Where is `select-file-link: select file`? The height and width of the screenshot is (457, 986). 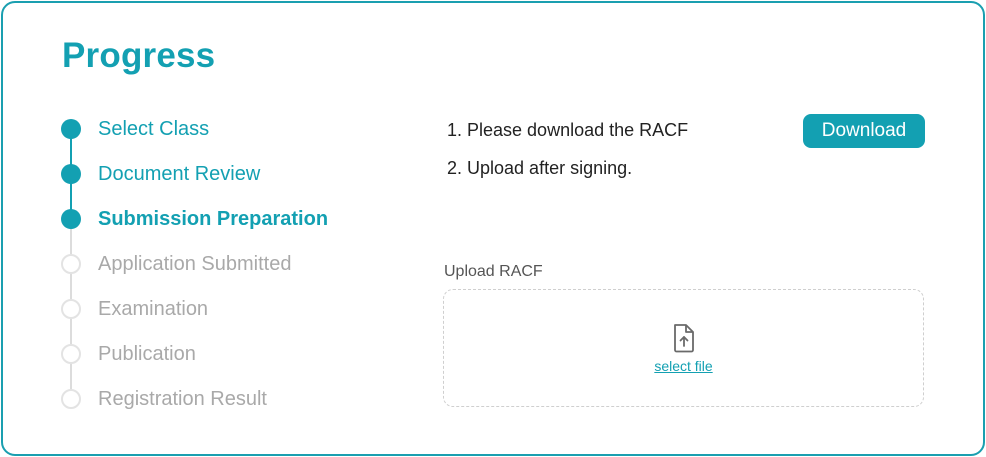
select-file-link: select file is located at coordinates (683, 366).